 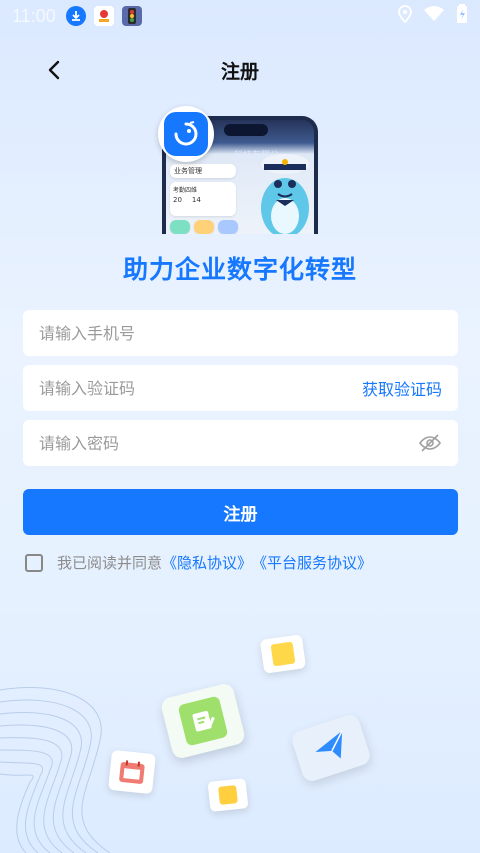 I want to click on password-field, so click(x=240, y=443).